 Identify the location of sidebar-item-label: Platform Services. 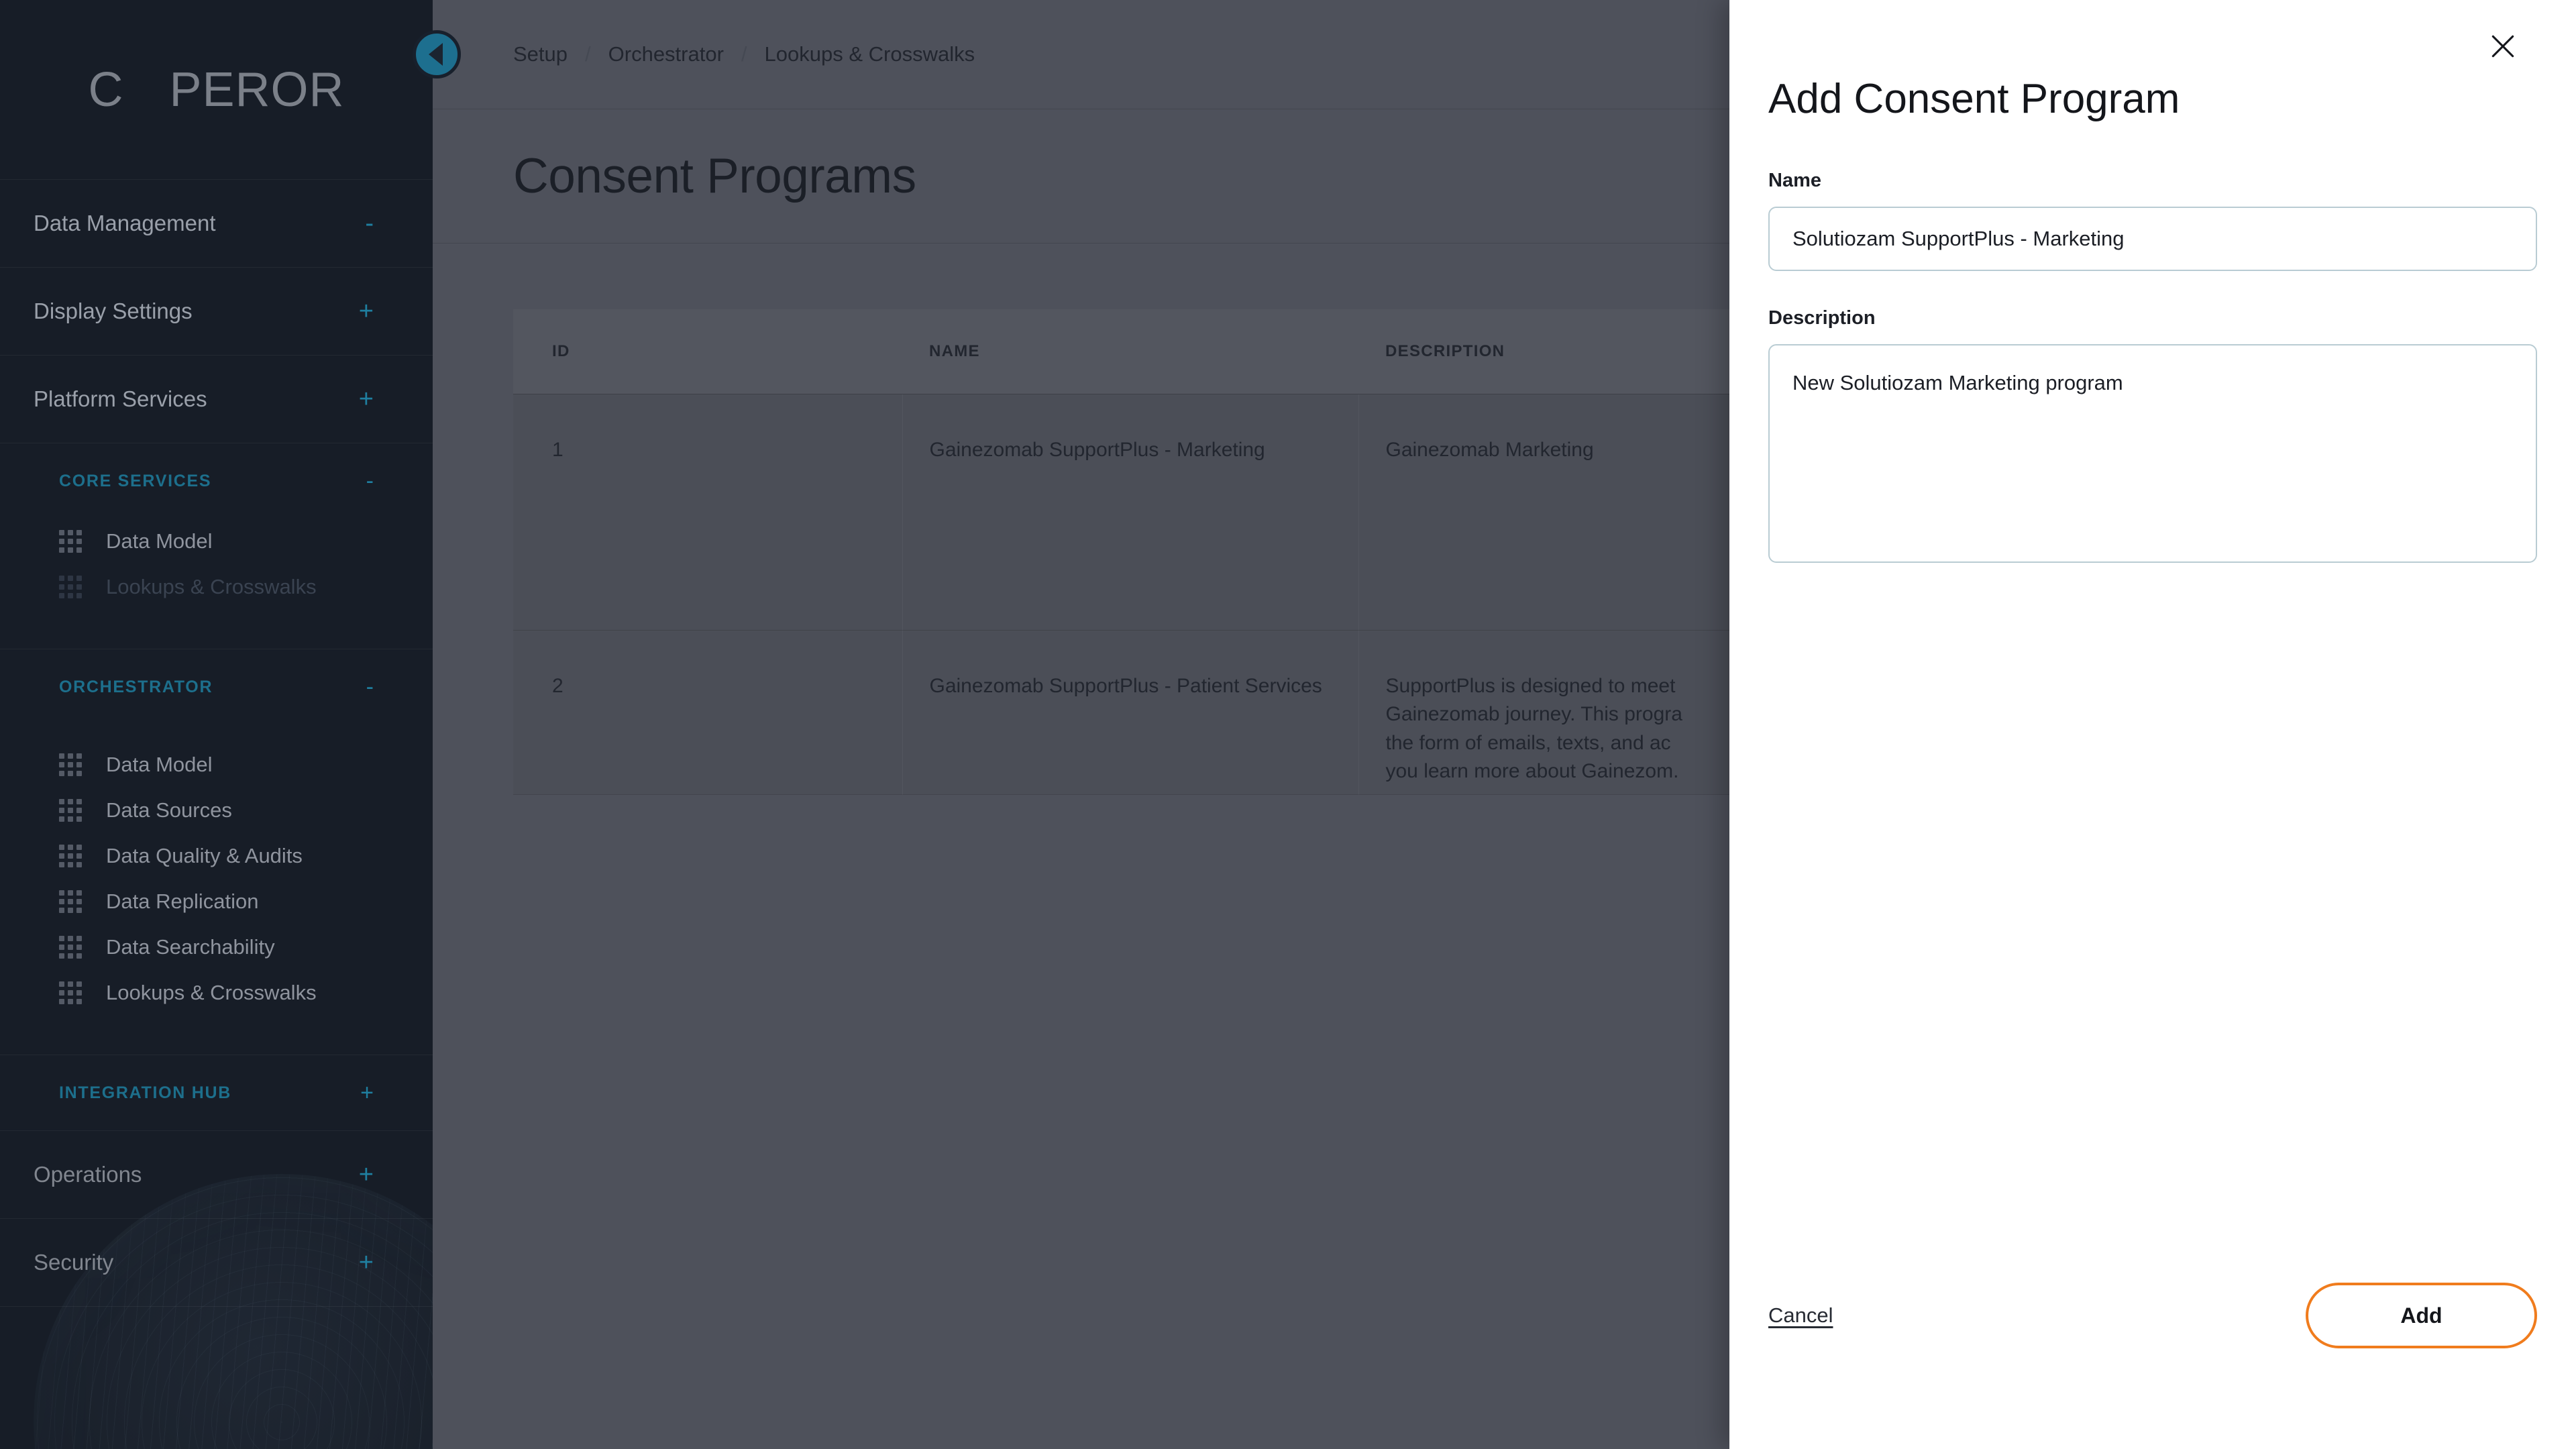
(120, 398).